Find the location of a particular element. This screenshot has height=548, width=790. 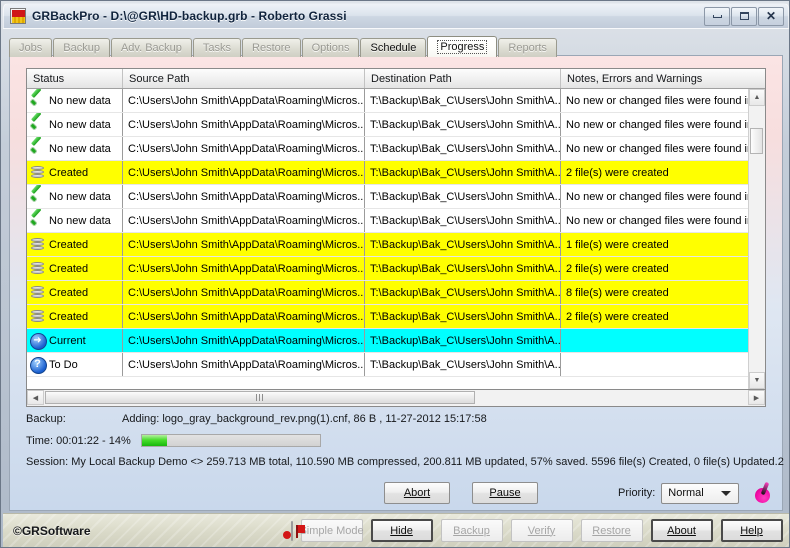

grid-horizontal-scrollbar: ◀ ▶ is located at coordinates (396, 398).